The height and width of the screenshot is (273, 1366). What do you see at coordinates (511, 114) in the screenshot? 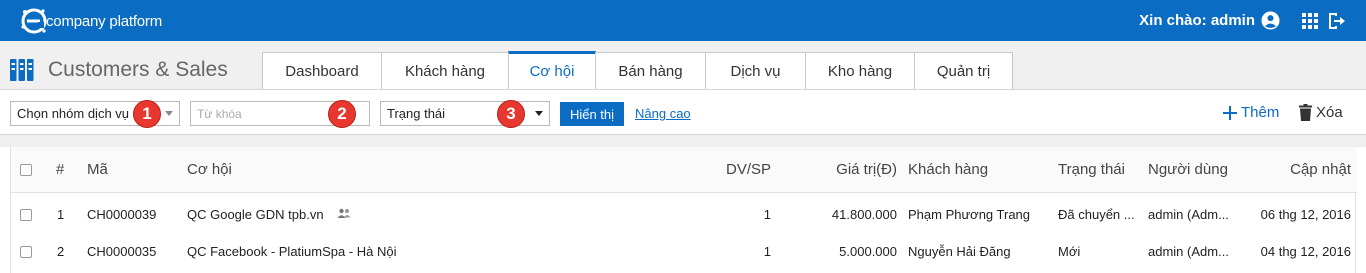
I see `callout-badge-3: 3` at bounding box center [511, 114].